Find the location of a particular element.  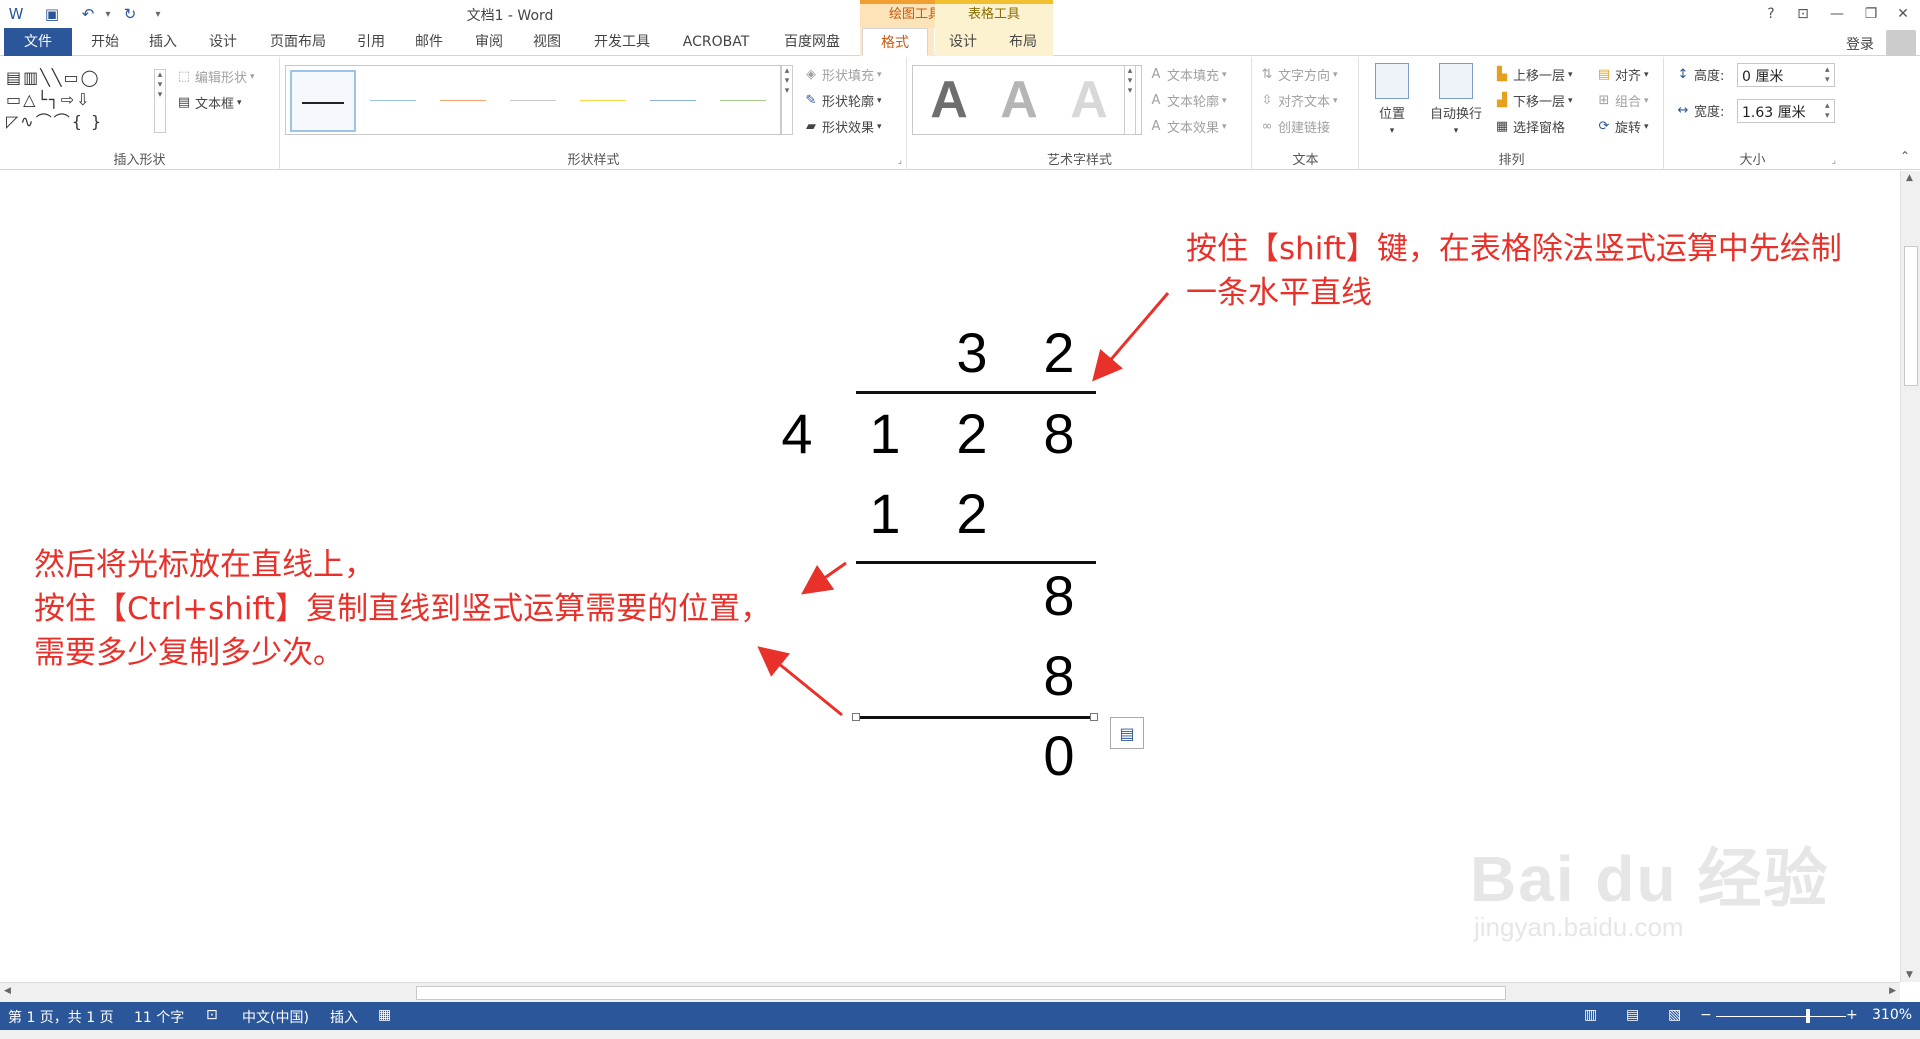

wordart-gallery: A A A is located at coordinates (1027, 100).